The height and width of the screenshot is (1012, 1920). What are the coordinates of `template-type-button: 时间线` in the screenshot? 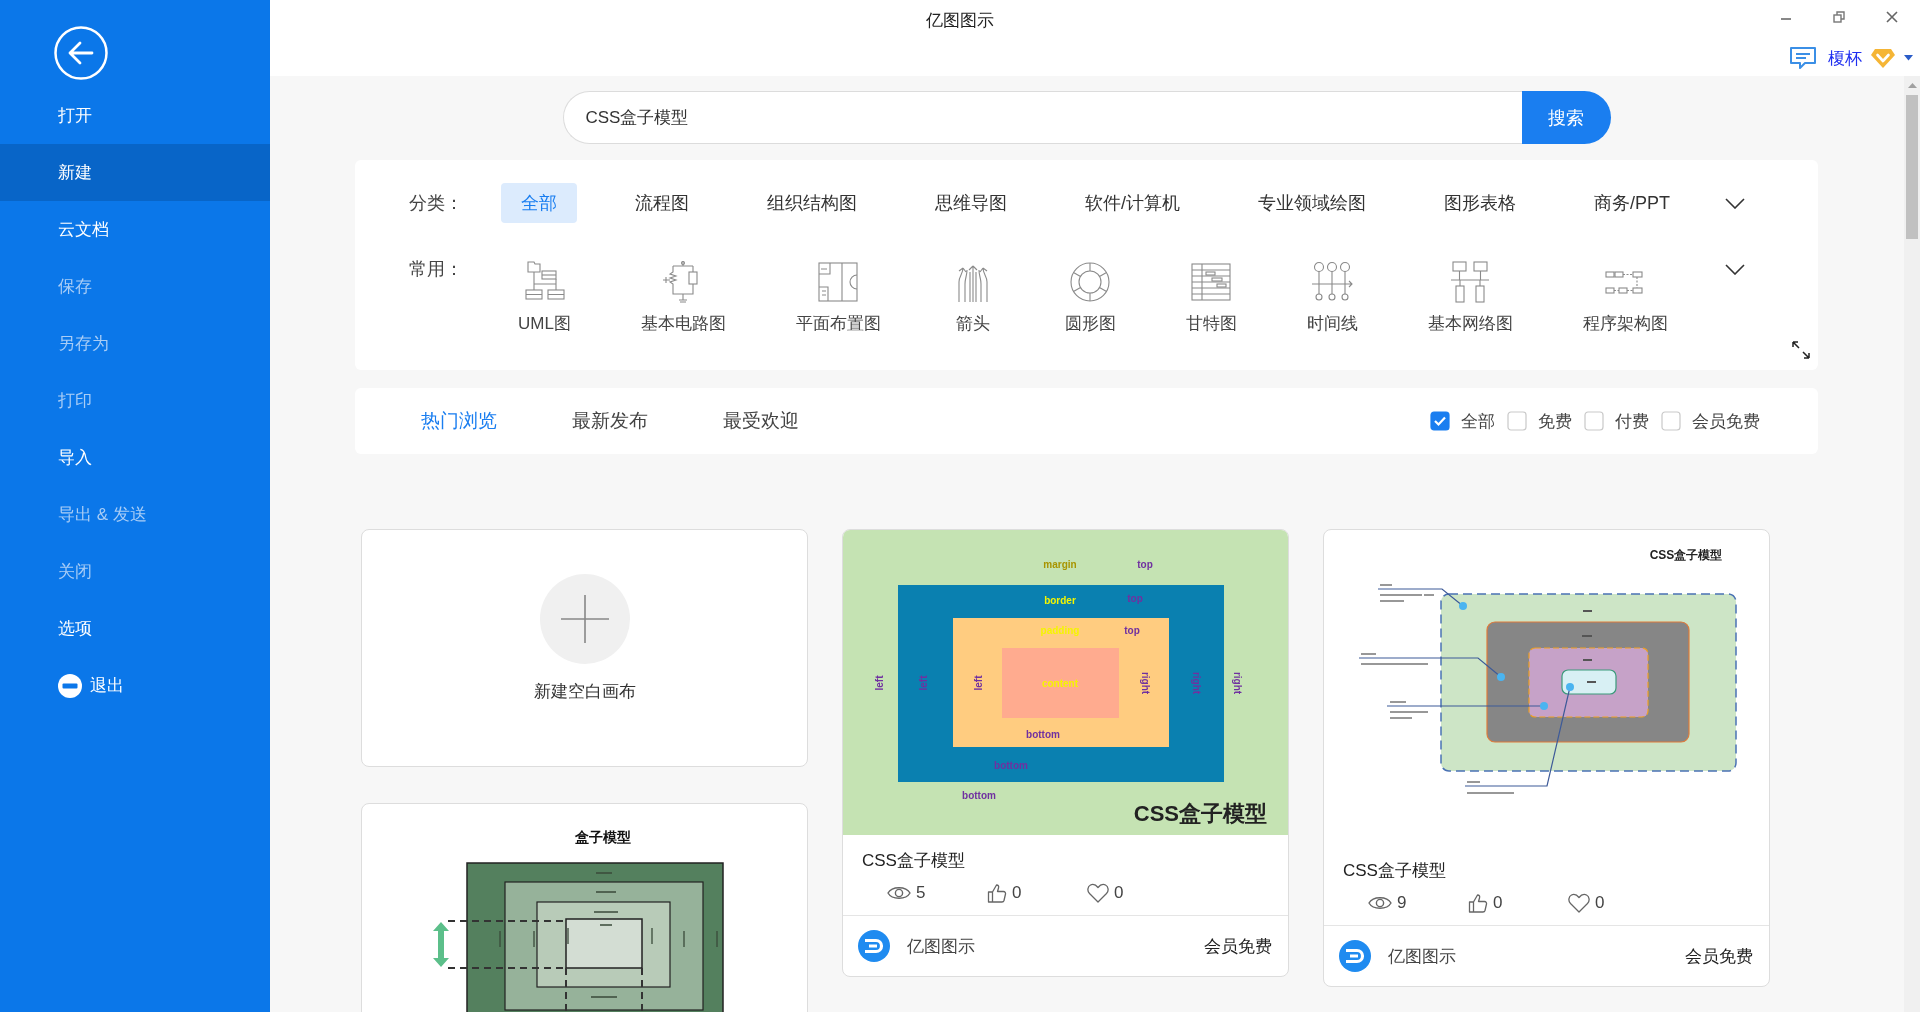 It's located at (1332, 298).